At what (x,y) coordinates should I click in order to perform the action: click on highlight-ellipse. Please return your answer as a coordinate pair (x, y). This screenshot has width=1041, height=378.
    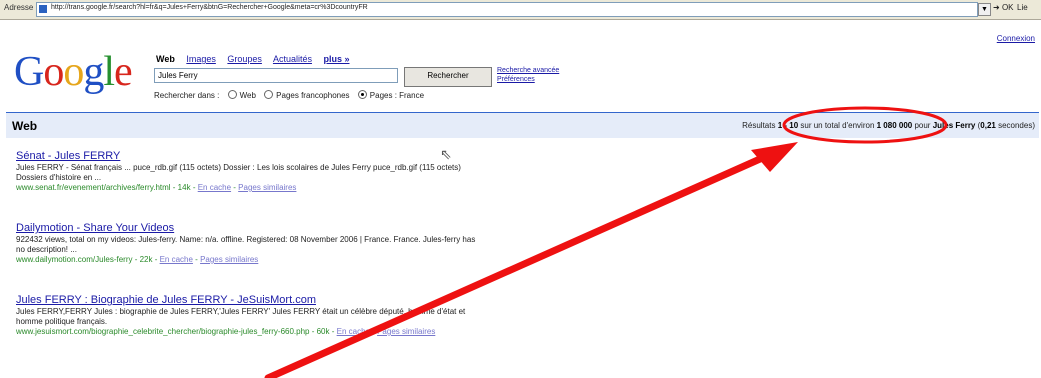
    Looking at the image, I should click on (865, 125).